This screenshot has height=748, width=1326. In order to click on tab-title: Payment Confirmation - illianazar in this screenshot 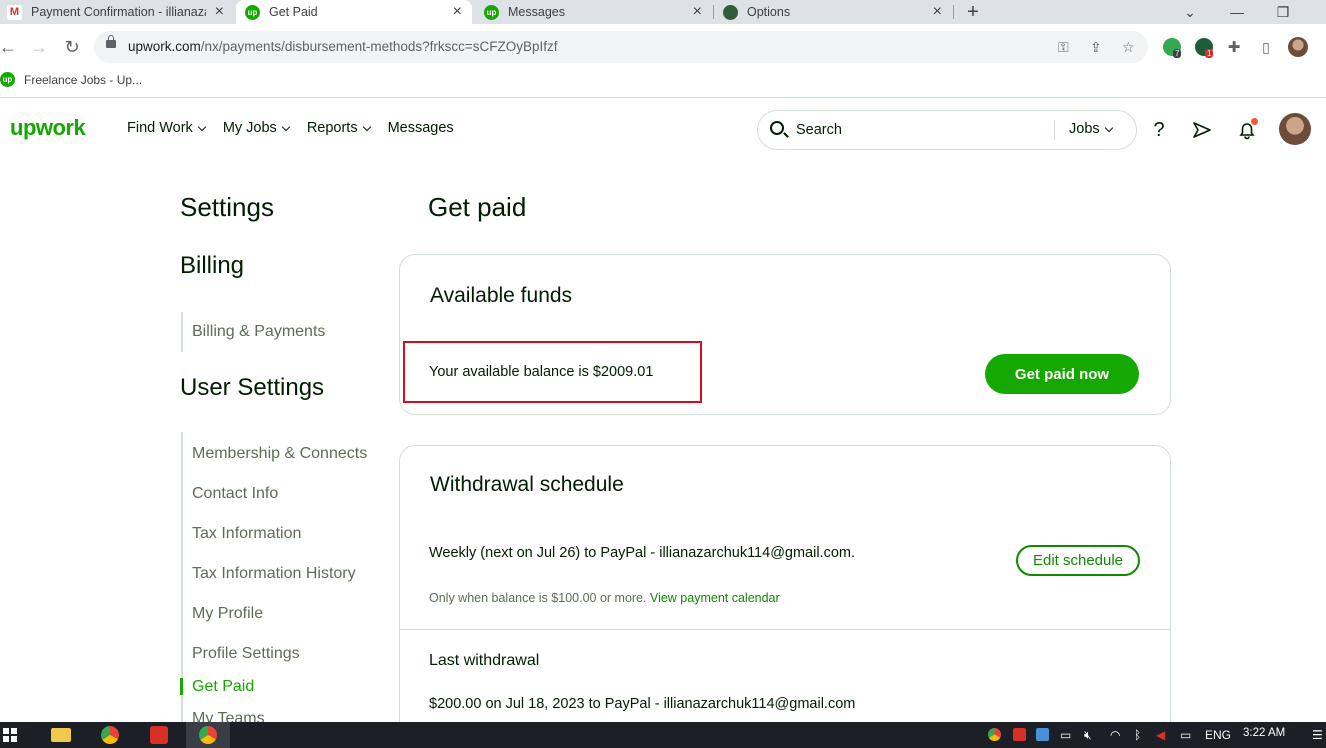, I will do `click(118, 12)`.